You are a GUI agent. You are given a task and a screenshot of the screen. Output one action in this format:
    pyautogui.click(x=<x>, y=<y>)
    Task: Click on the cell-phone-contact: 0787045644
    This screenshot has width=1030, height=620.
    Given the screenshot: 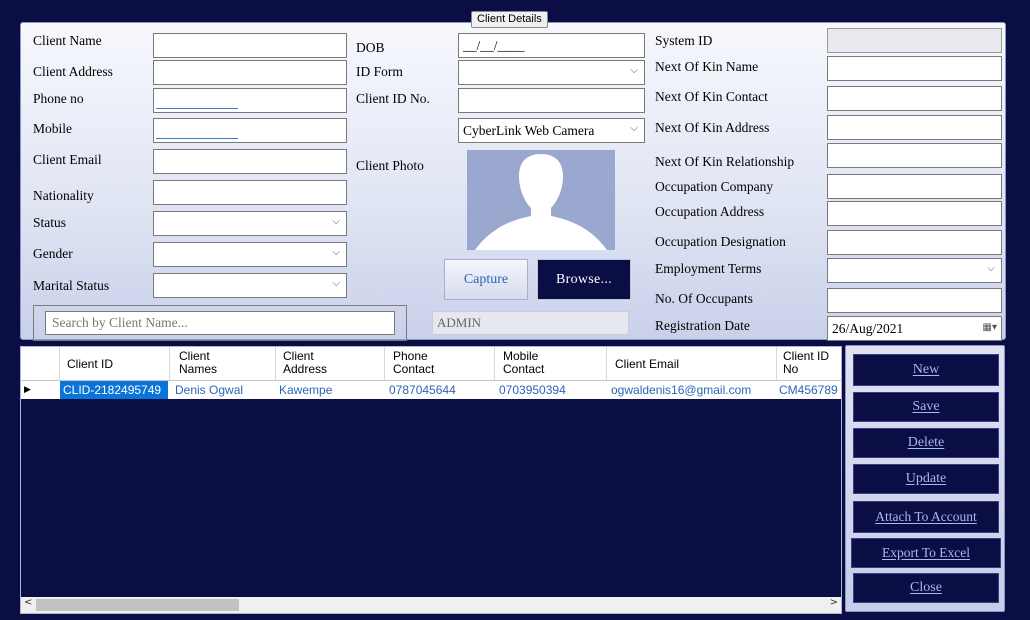 What is the action you would take?
    pyautogui.click(x=422, y=390)
    